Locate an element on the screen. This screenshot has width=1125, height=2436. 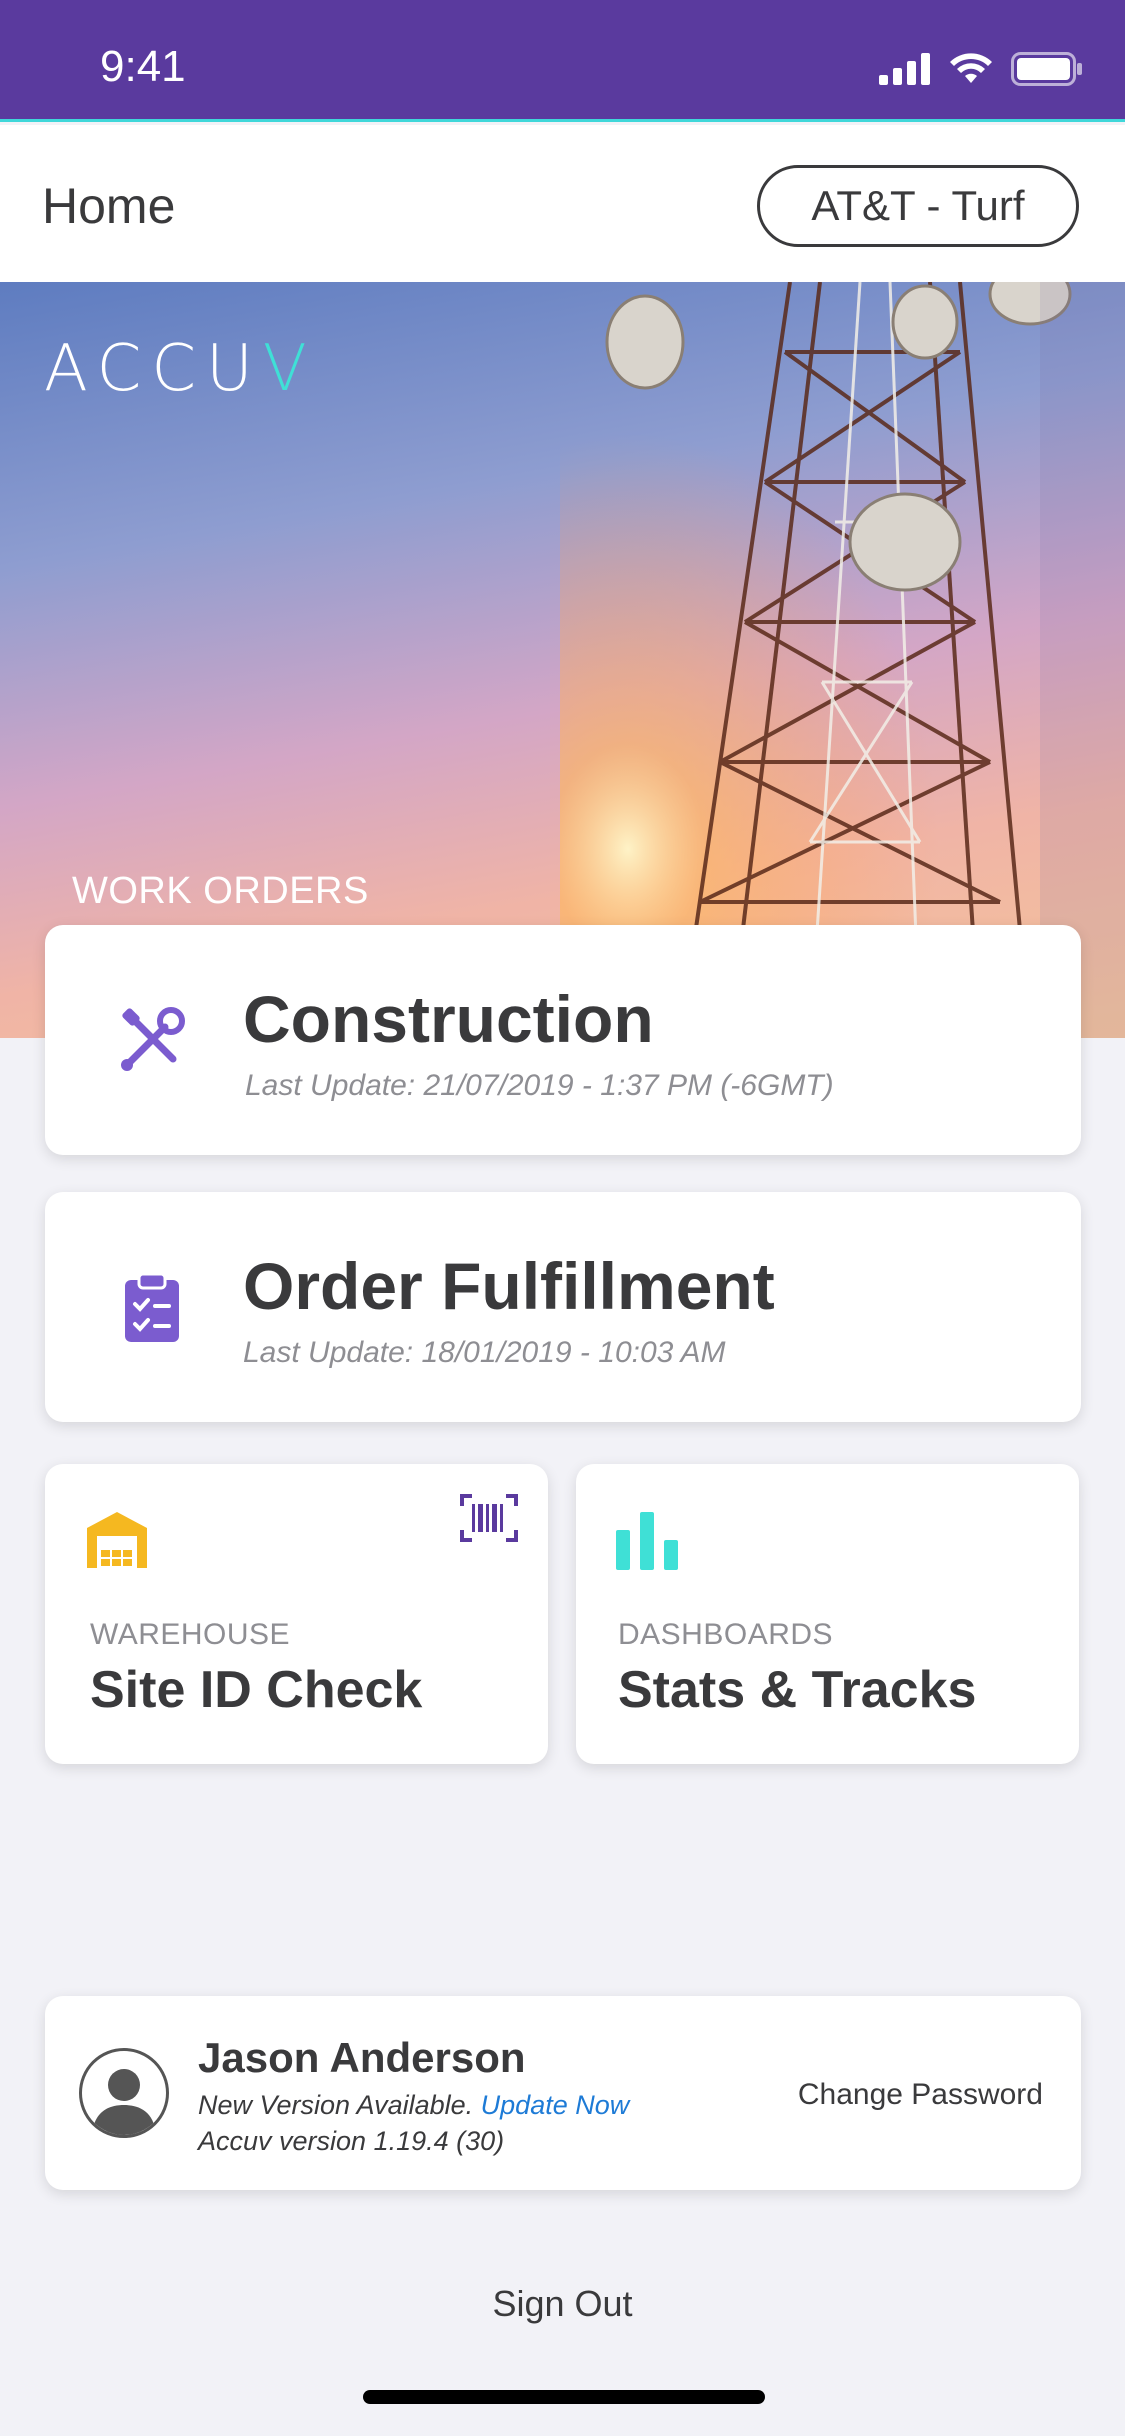
home-indicator is located at coordinates (564, 2397).